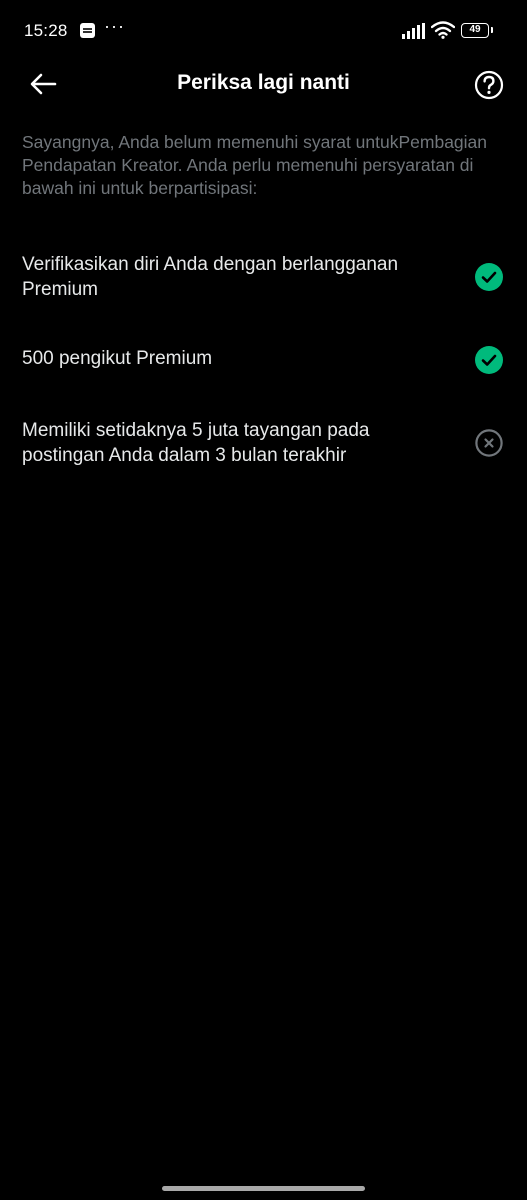 This screenshot has width=527, height=1200. What do you see at coordinates (46, 30) in the screenshot?
I see `status-time: 15:28` at bounding box center [46, 30].